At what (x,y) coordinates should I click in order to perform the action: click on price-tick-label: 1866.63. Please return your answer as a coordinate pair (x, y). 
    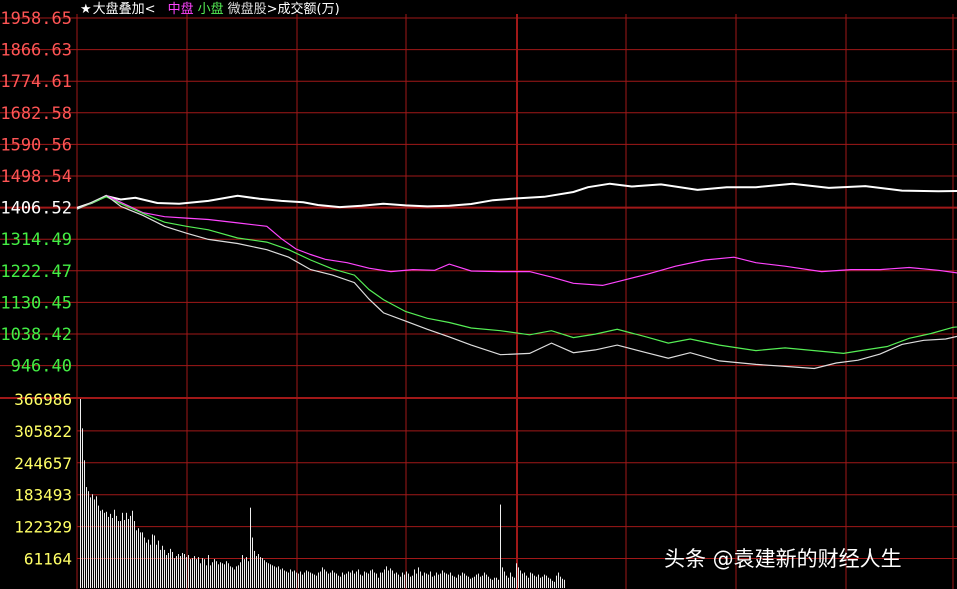
    Looking at the image, I should click on (36, 51).